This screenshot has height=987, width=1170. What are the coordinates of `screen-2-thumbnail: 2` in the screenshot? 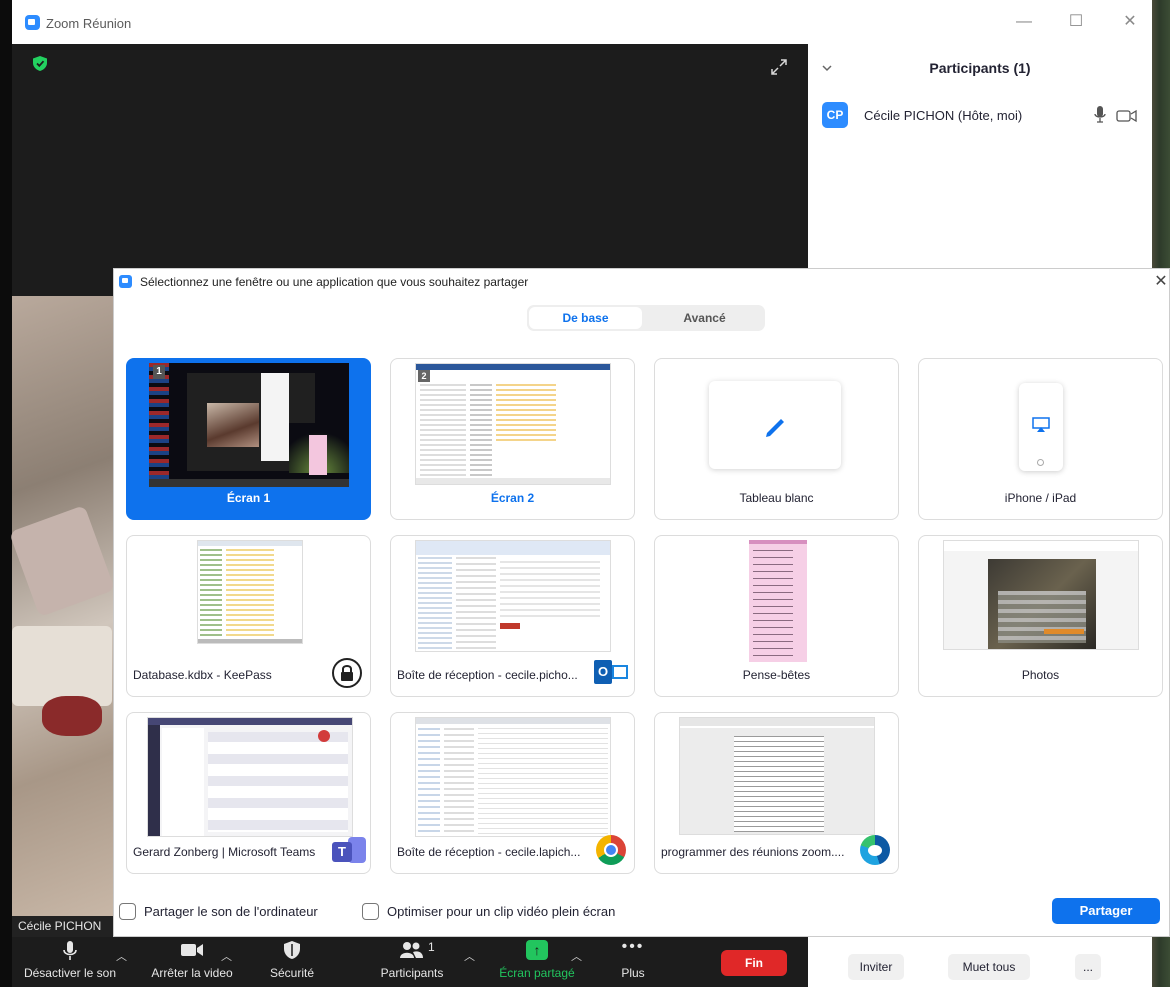 It's located at (513, 424).